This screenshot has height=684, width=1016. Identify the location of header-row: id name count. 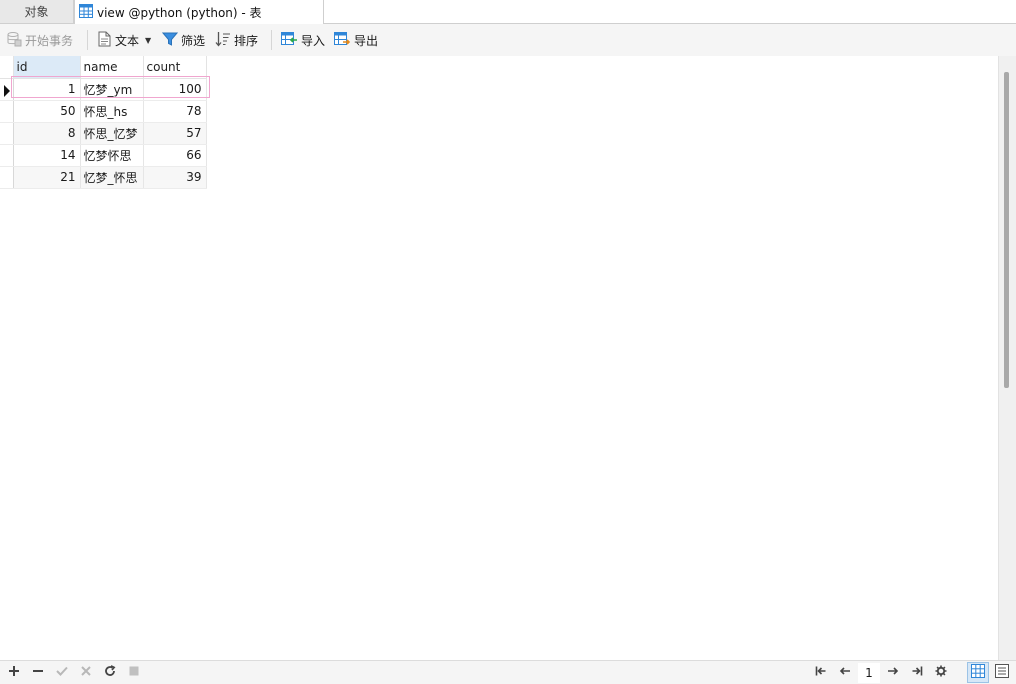
(103, 67).